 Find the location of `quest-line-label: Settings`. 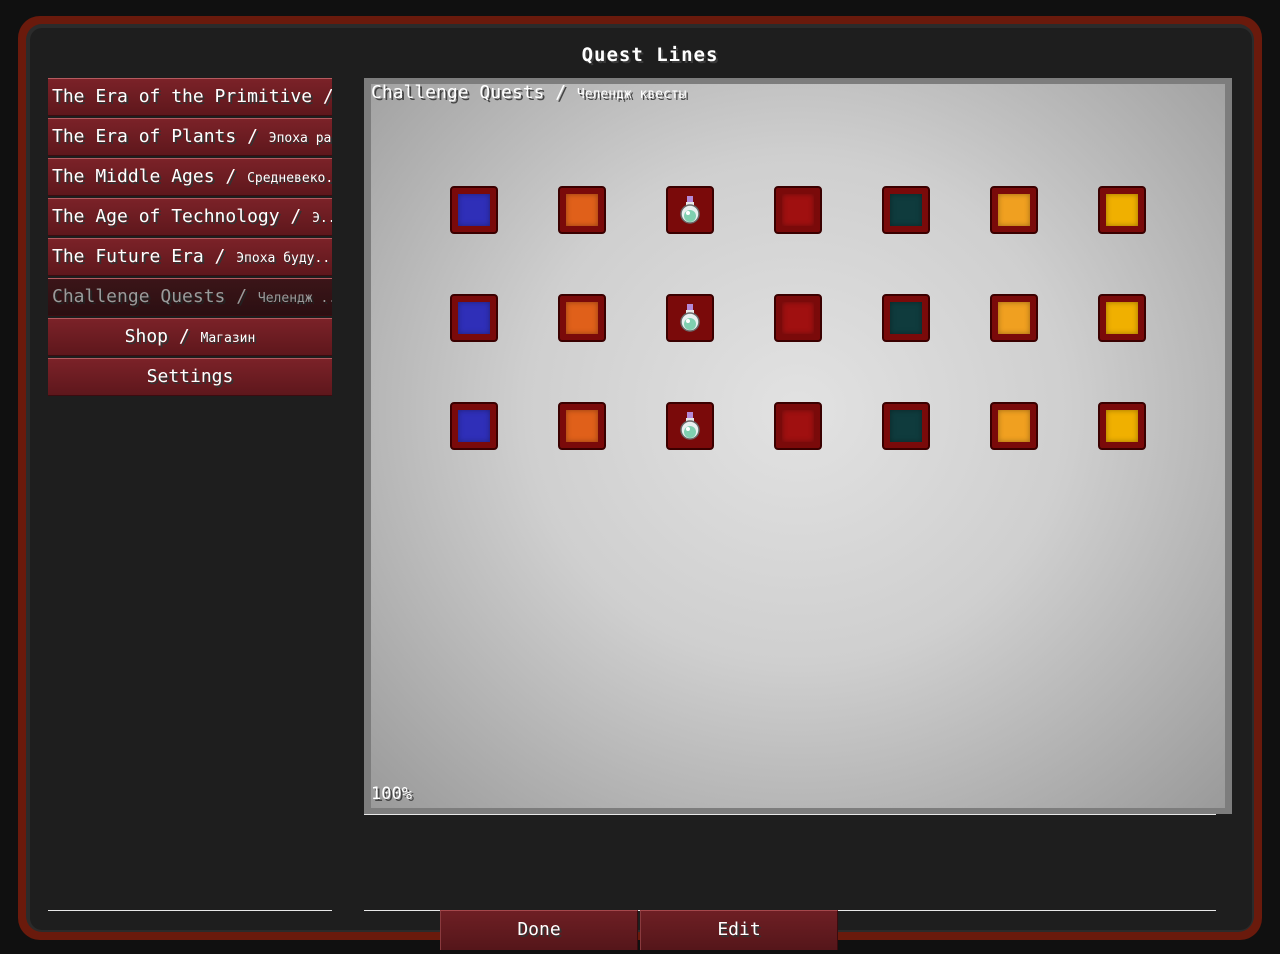

quest-line-label: Settings is located at coordinates (190, 376).